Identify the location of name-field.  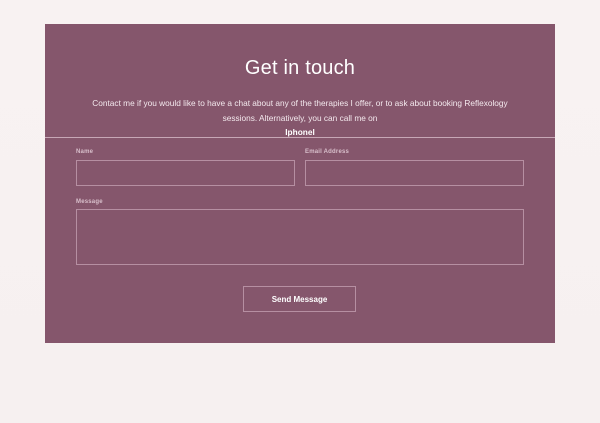
(185, 173).